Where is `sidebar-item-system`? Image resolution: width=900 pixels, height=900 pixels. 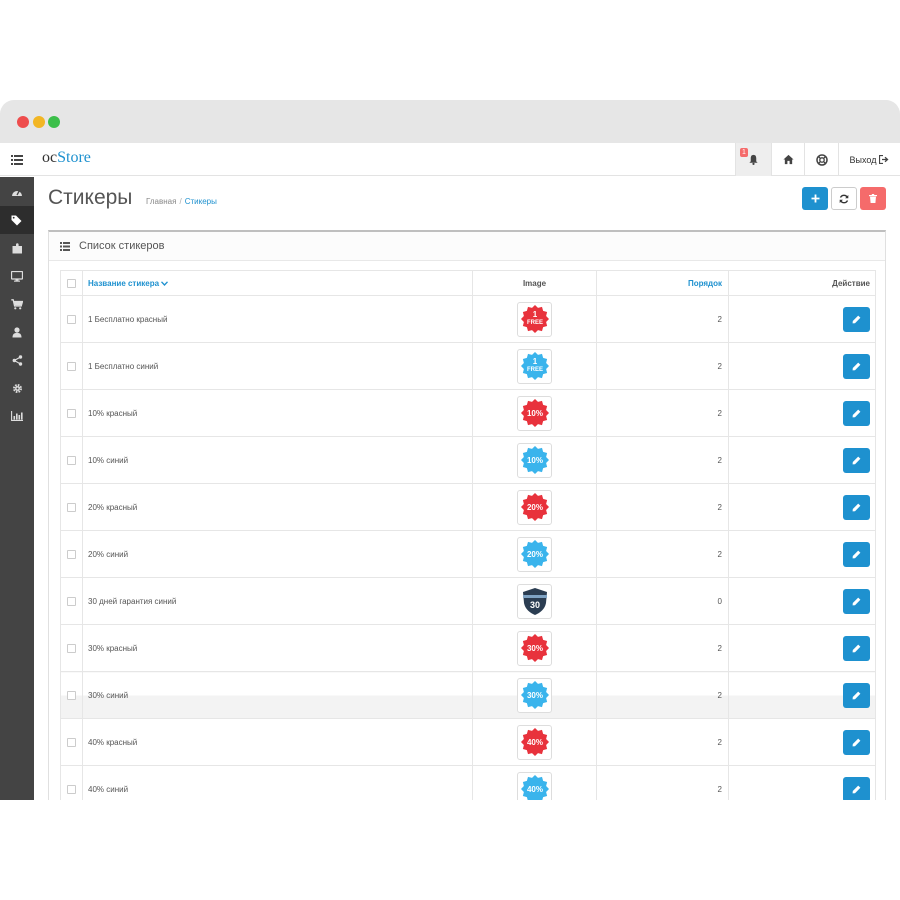
sidebar-item-system is located at coordinates (17, 388).